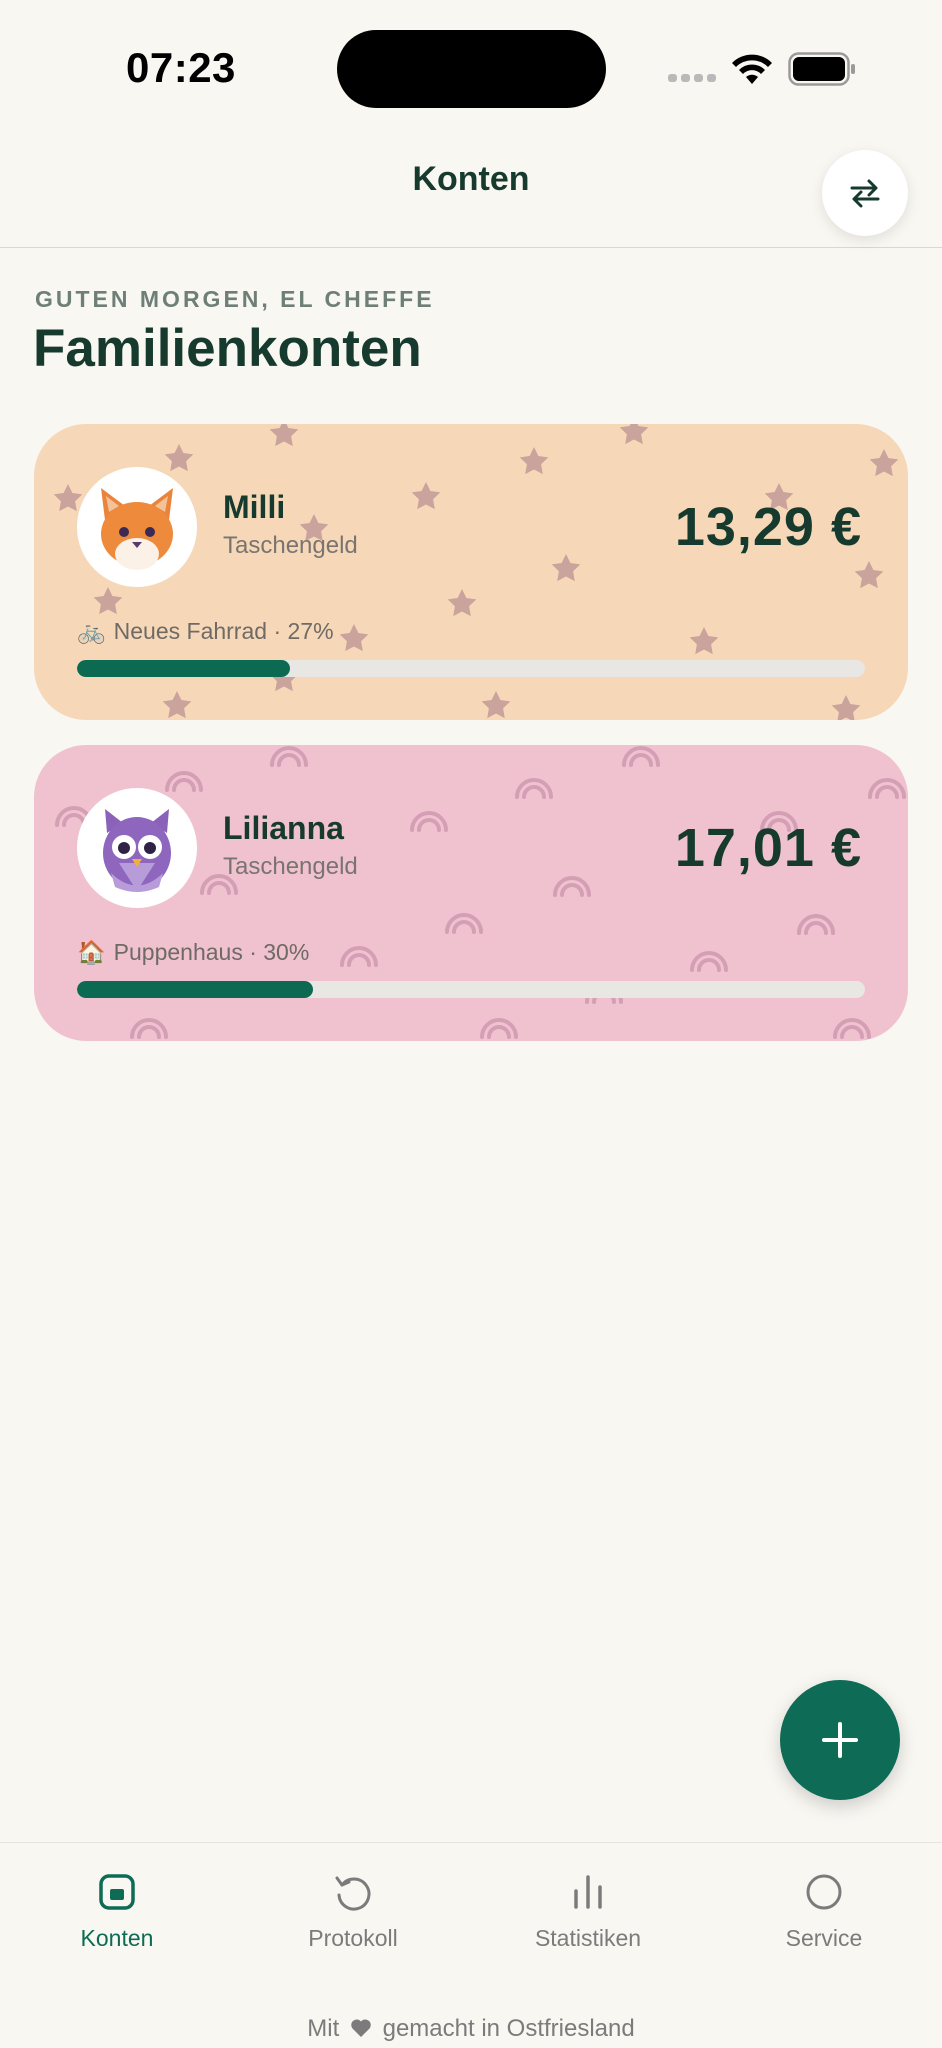 This screenshot has width=942, height=2048. Describe the element at coordinates (824, 1892) in the screenshot. I see `circle-icon` at that location.